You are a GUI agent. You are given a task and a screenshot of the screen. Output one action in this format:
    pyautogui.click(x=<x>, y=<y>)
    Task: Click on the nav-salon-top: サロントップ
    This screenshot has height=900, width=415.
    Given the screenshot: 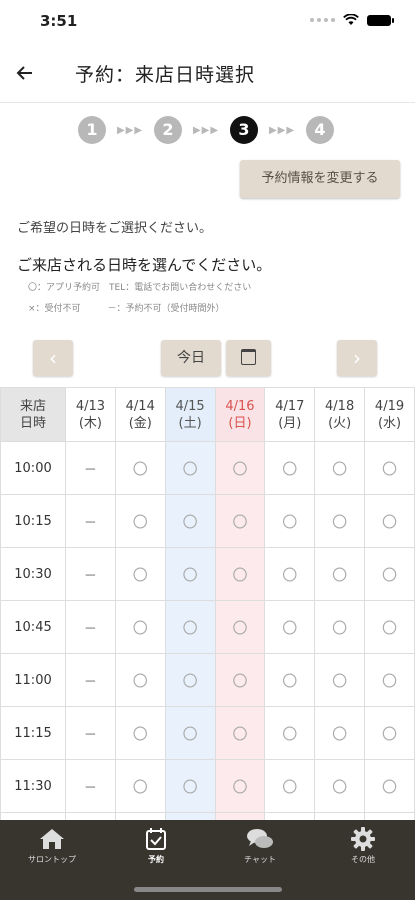 What is the action you would take?
    pyautogui.click(x=52, y=845)
    